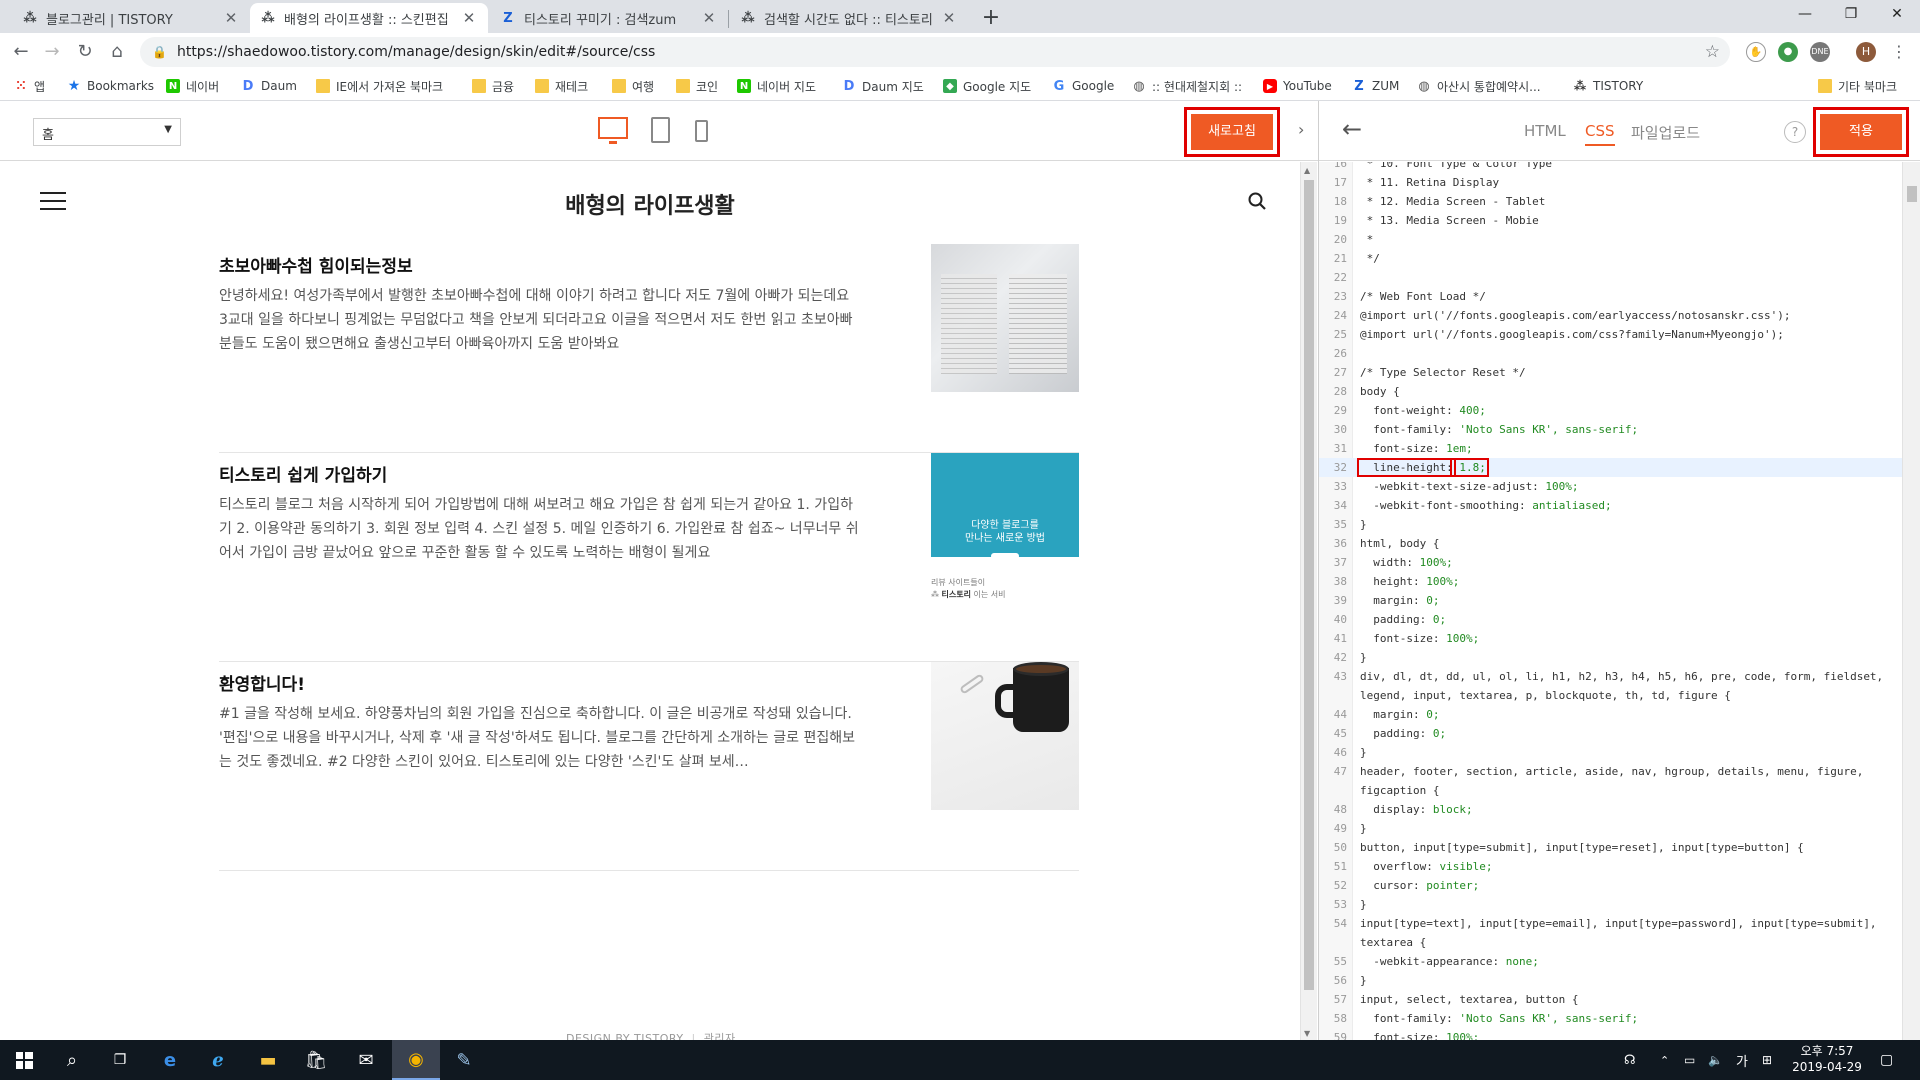 The width and height of the screenshot is (1920, 1080). What do you see at coordinates (1610, 619) in the screenshot?
I see `code-line: 40 padding: 0;` at bounding box center [1610, 619].